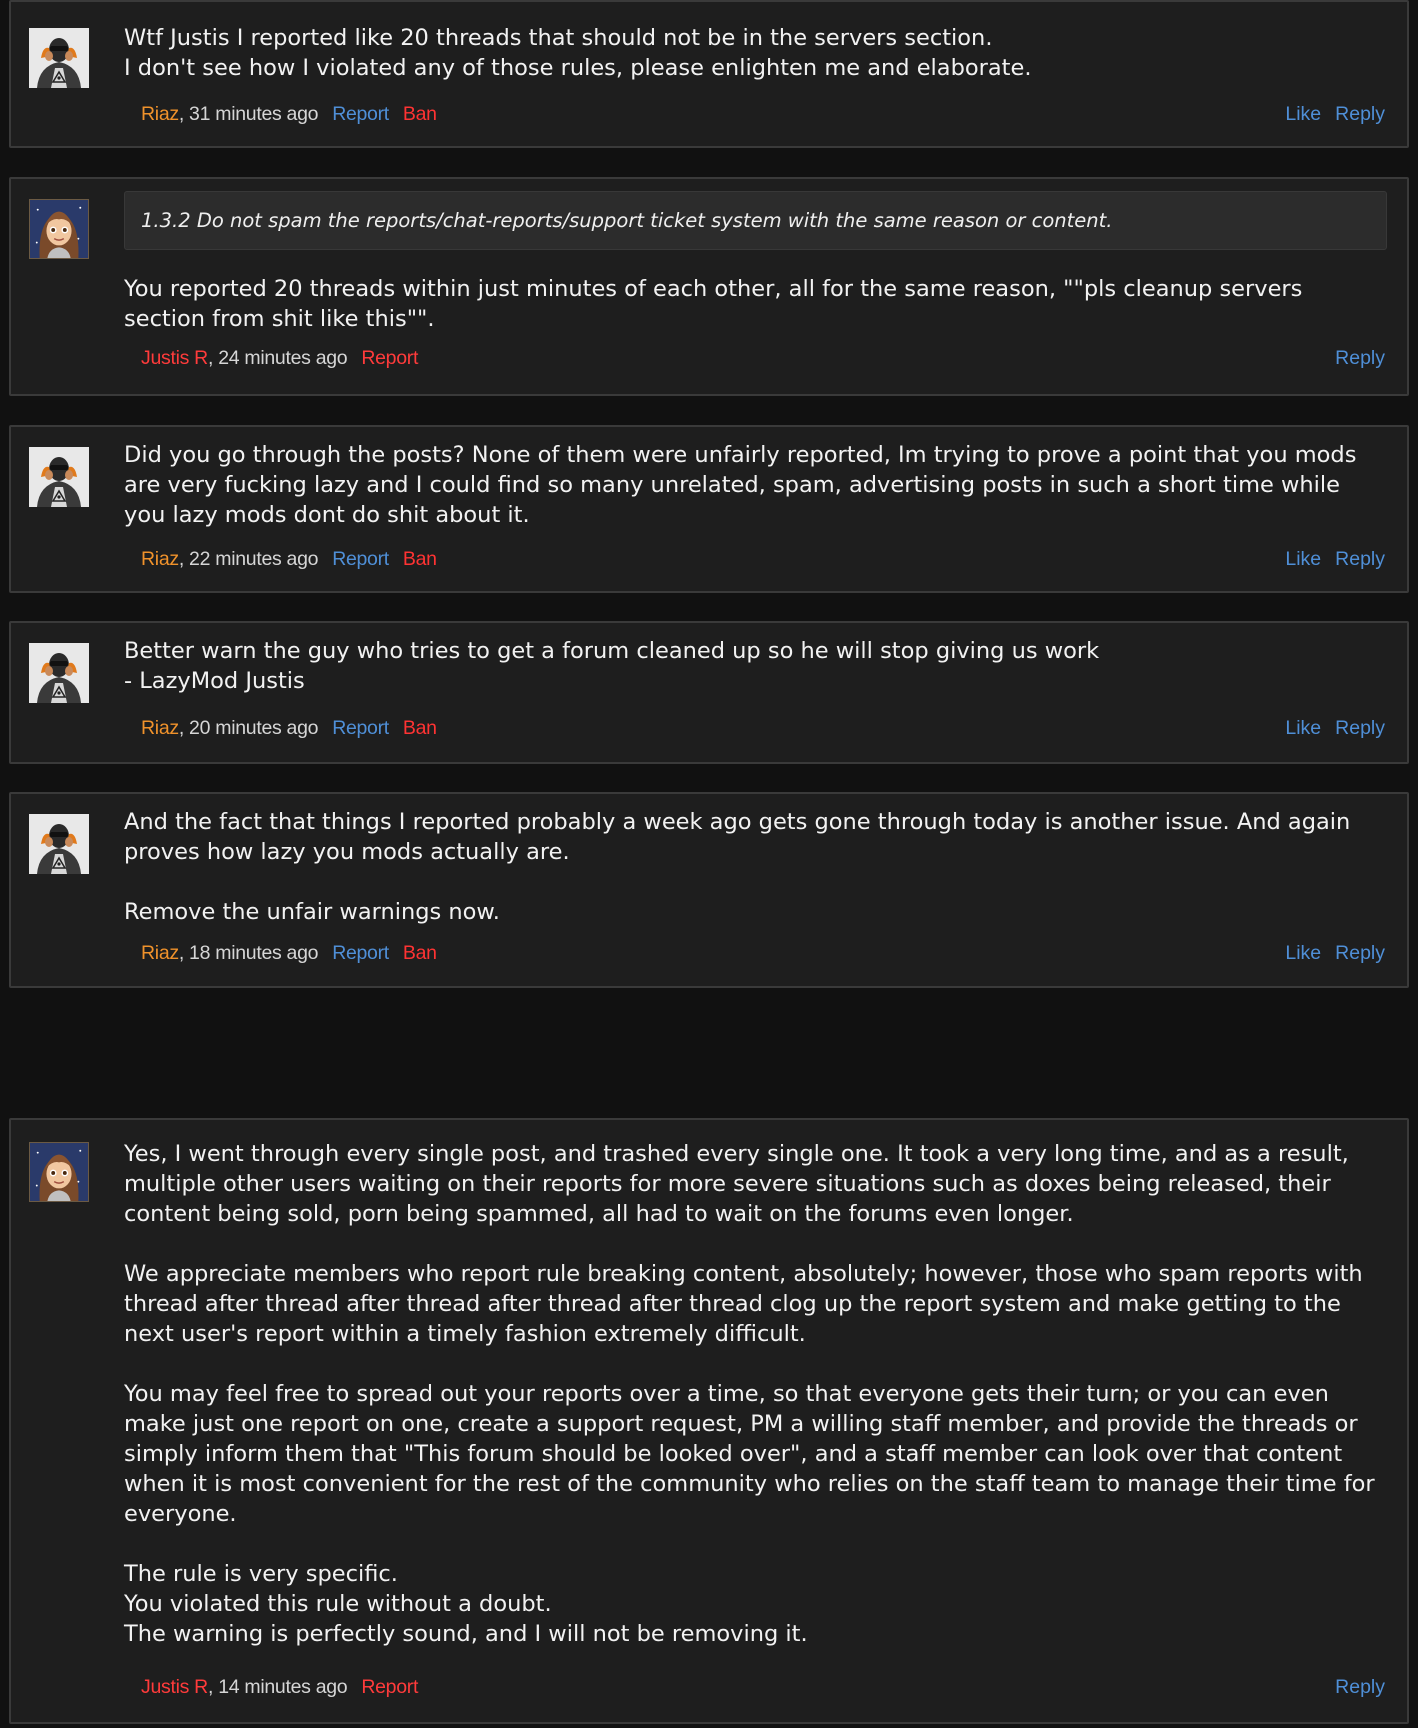  I want to click on timestamp: , 22 minutes ago, so click(248, 559).